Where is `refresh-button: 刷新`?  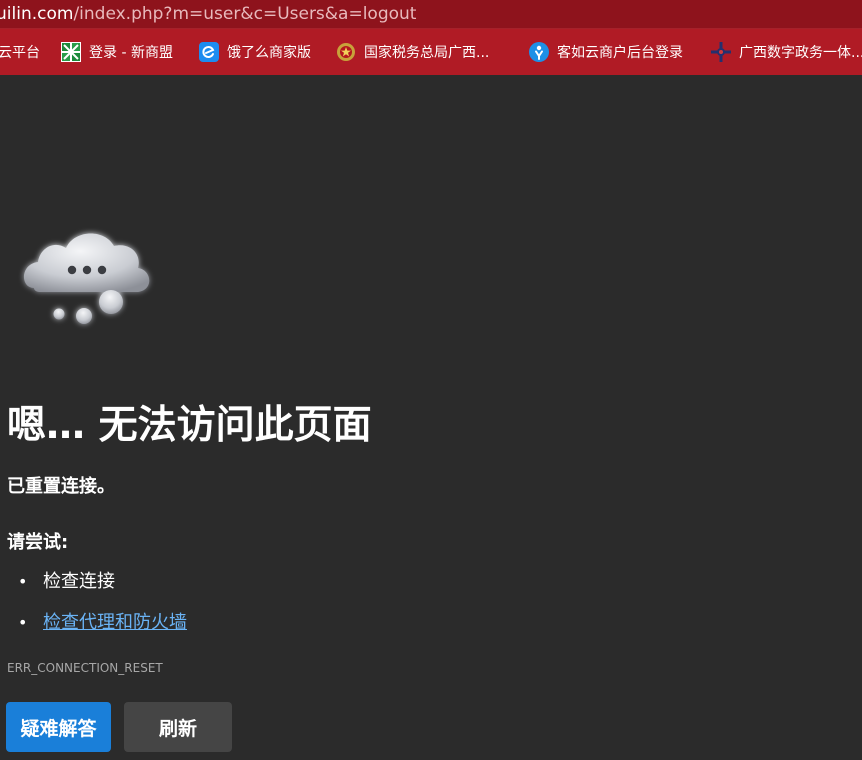 refresh-button: 刷新 is located at coordinates (178, 727).